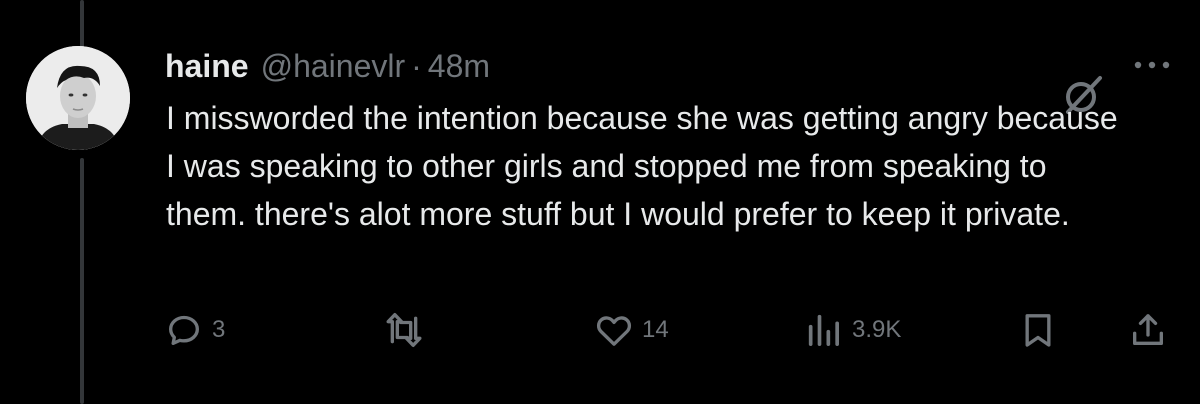  I want to click on views-count: 3.9K, so click(877, 329).